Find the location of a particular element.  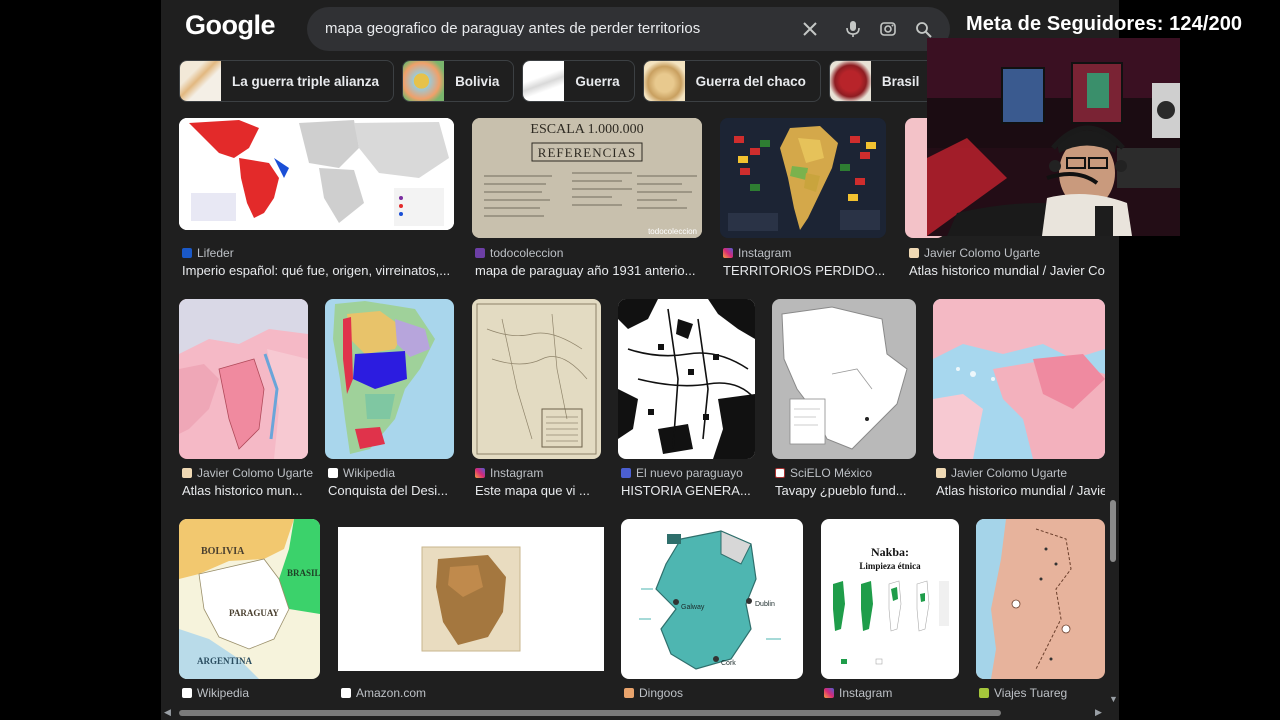

map-label-argentina: ARGENTINA is located at coordinates (225, 661).